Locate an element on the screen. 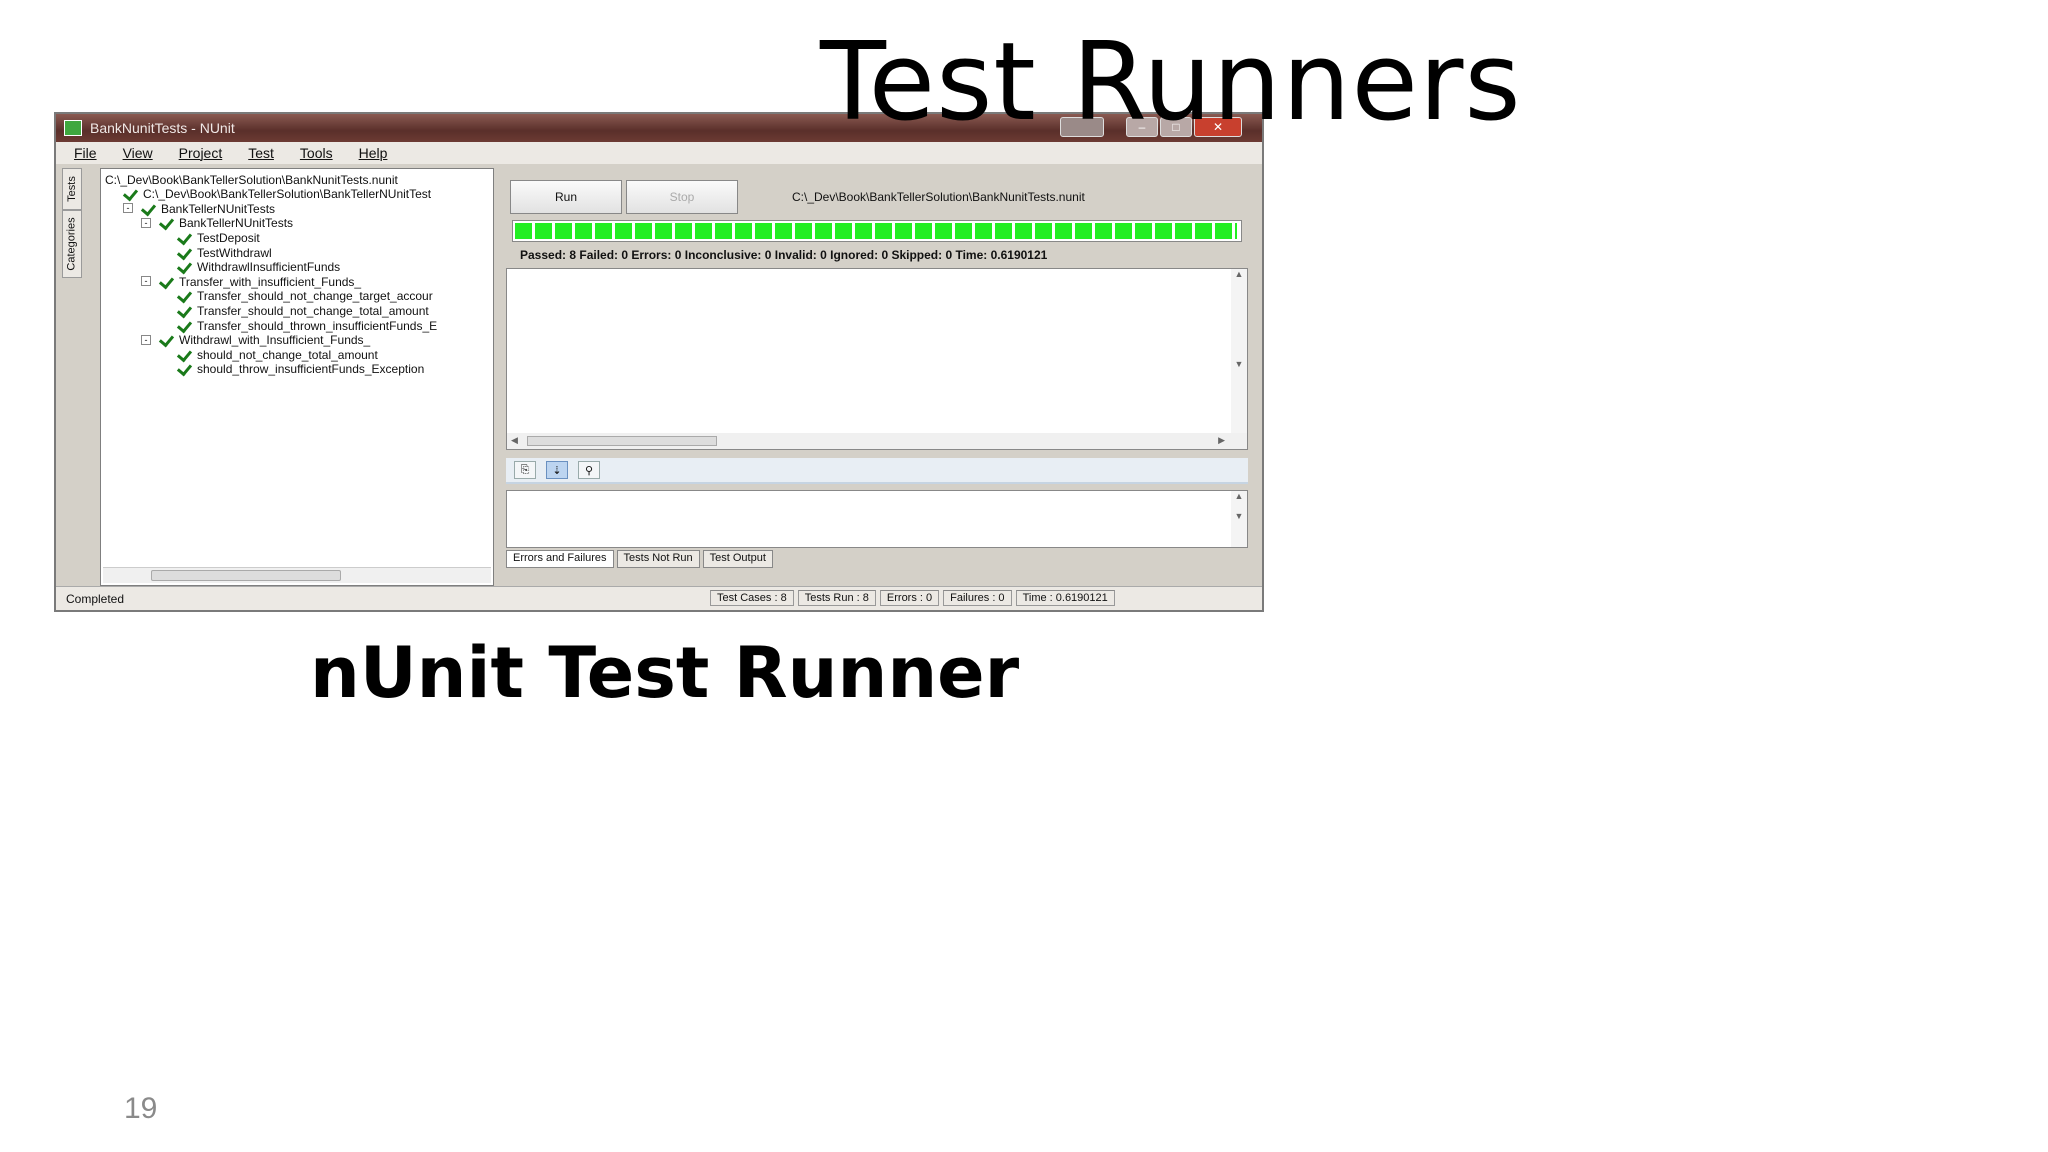 The height and width of the screenshot is (1152, 2048). tree-node-label: Transfer_should_not_change_total_amount is located at coordinates (313, 310).